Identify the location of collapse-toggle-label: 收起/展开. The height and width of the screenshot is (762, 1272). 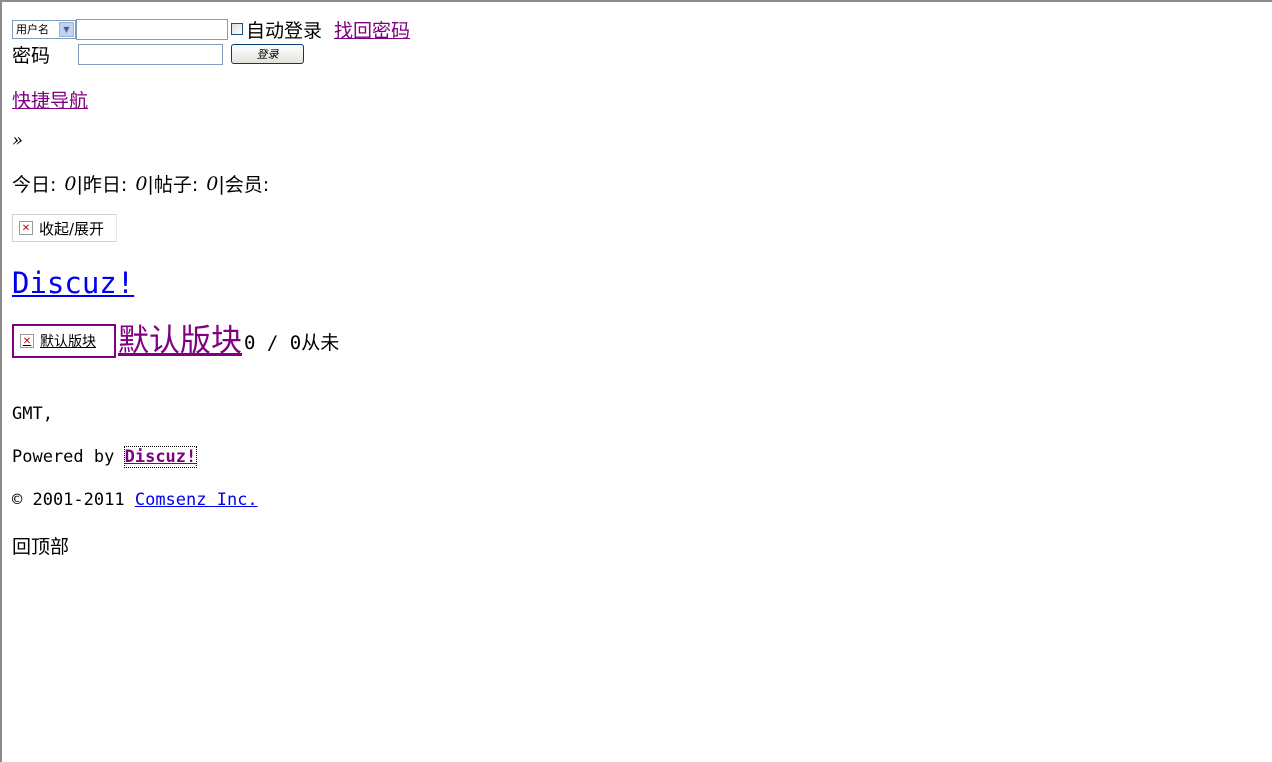
(72, 228).